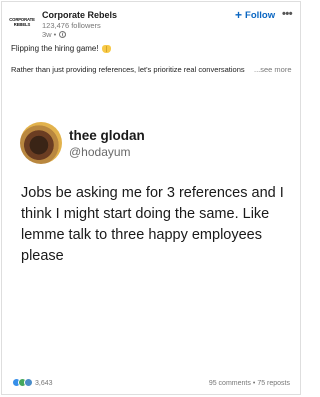 Image resolution: width=320 pixels, height=397 pixels. I want to click on post-text-line1: Flipping the hiring game!, so click(61, 48).